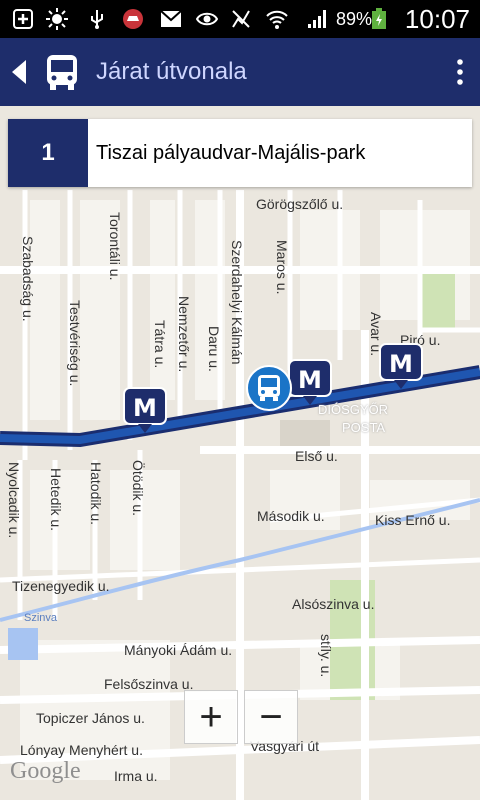 The image size is (480, 800). I want to click on river-label: Szinva, so click(41, 618).